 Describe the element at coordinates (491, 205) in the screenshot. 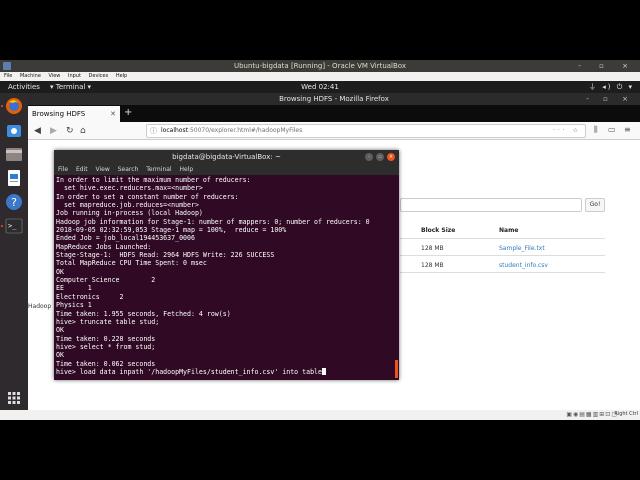

I see `search-input` at that location.